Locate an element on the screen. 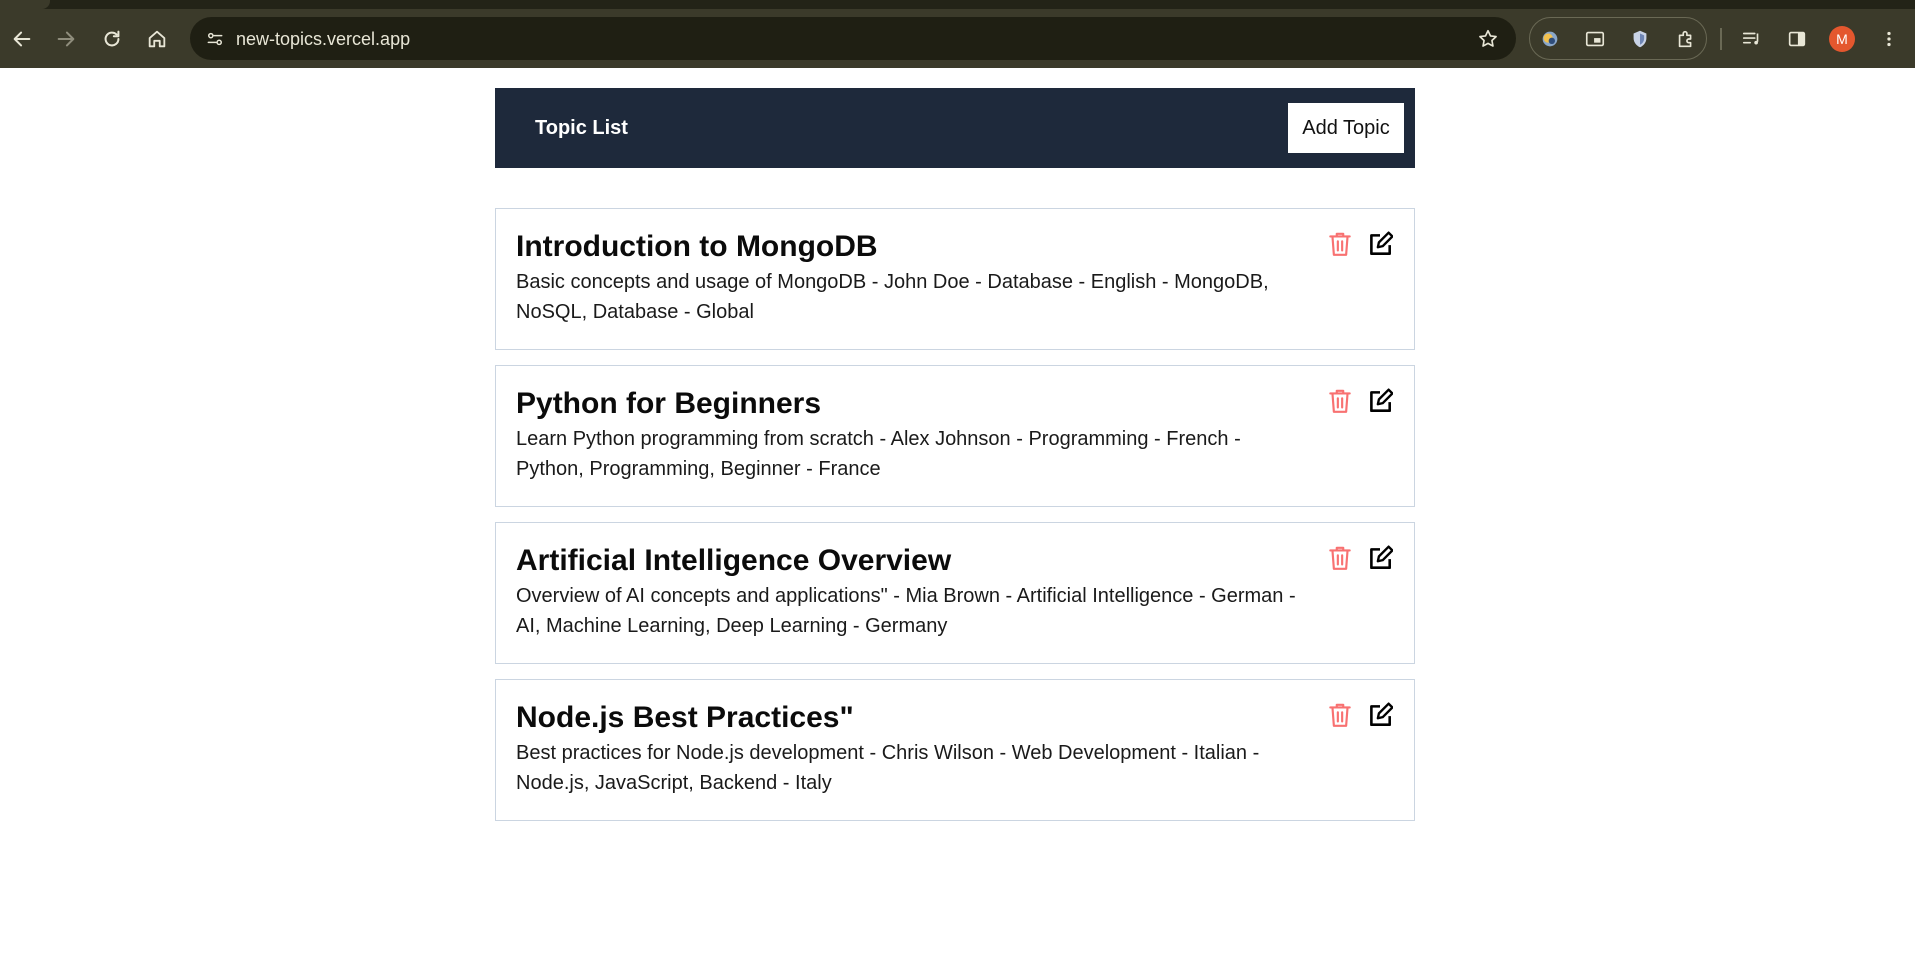 This screenshot has height=978, width=1915. browser-toolbar: new-topics.vercel.app M is located at coordinates (957, 34).